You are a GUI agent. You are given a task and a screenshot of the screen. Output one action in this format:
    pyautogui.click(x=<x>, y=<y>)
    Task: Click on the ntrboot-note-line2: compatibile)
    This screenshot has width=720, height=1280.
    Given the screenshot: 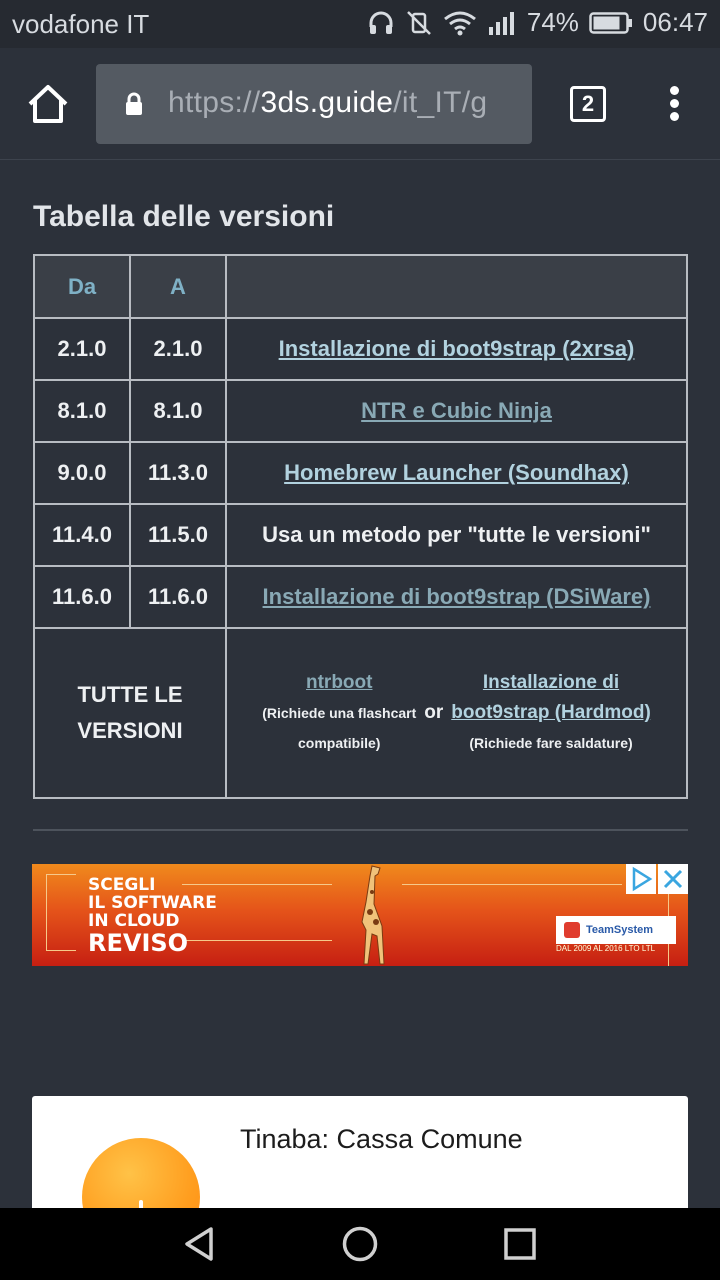 What is the action you would take?
    pyautogui.click(x=339, y=743)
    